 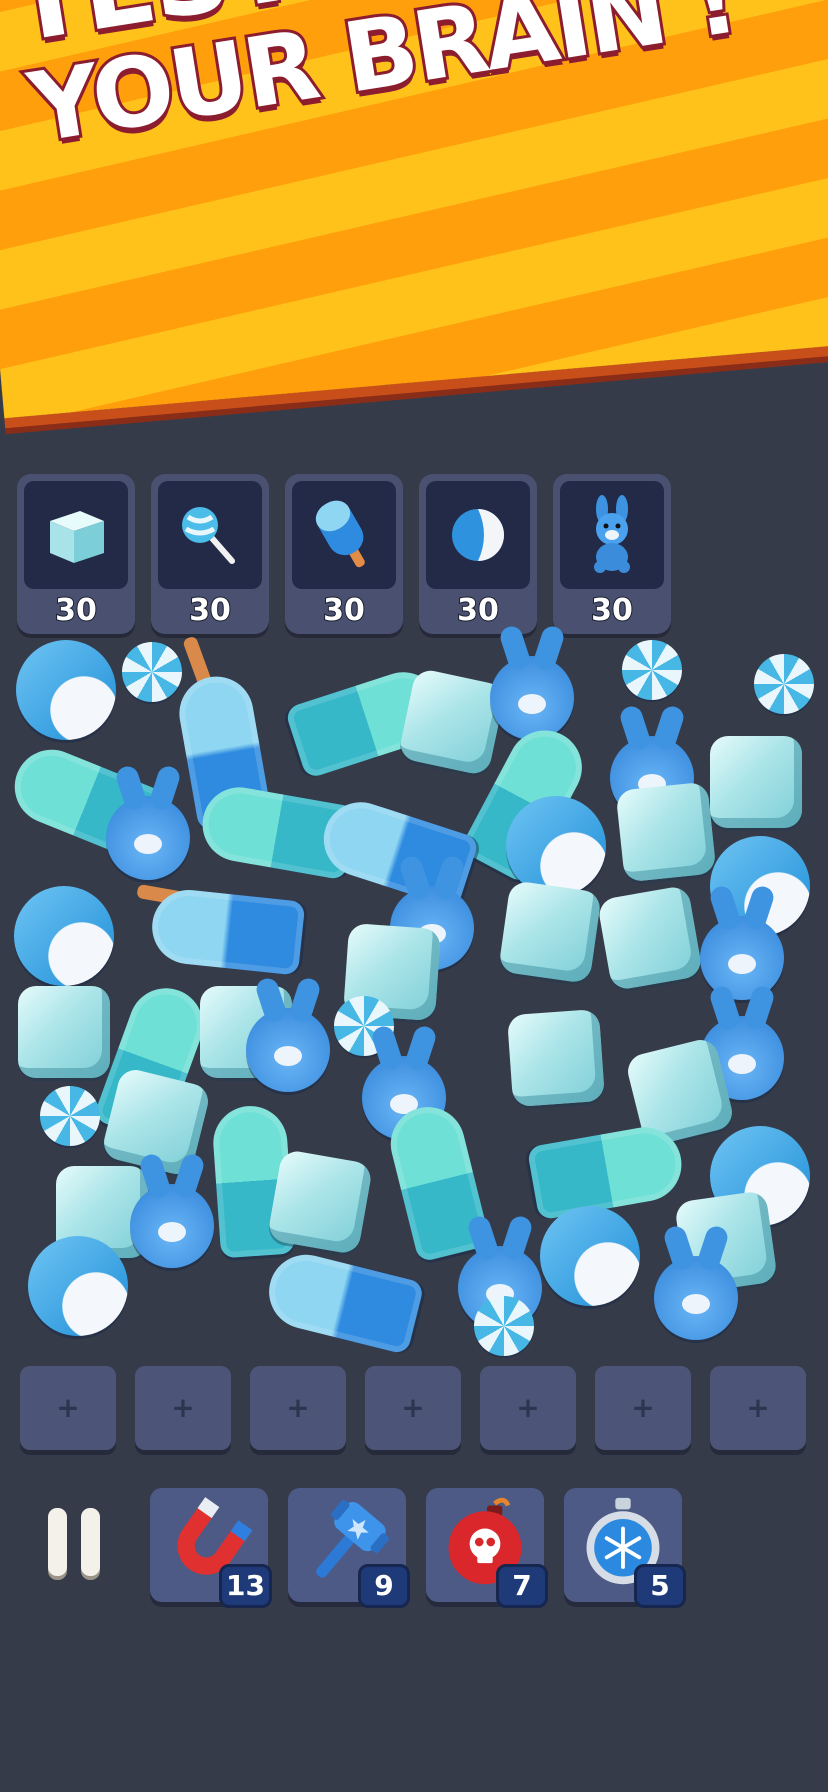 I want to click on pause-button, so click(x=76, y=1544).